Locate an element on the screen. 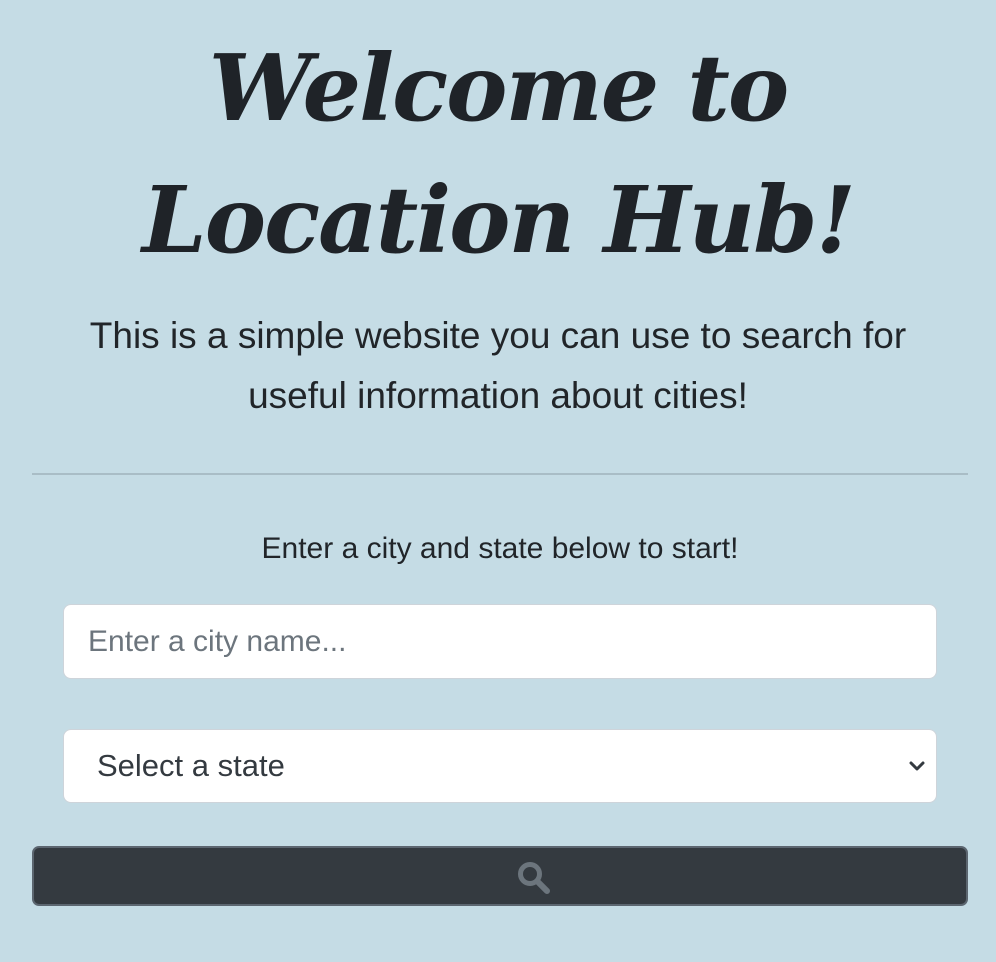 Image resolution: width=996 pixels, height=962 pixels. search-icon is located at coordinates (534, 878).